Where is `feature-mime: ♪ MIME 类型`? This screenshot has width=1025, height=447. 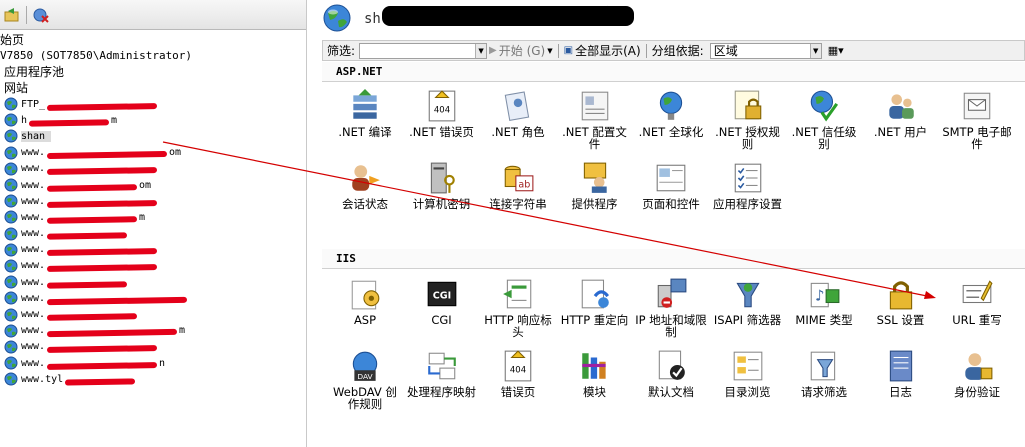 feature-mime: ♪ MIME 类型 is located at coordinates (824, 301).